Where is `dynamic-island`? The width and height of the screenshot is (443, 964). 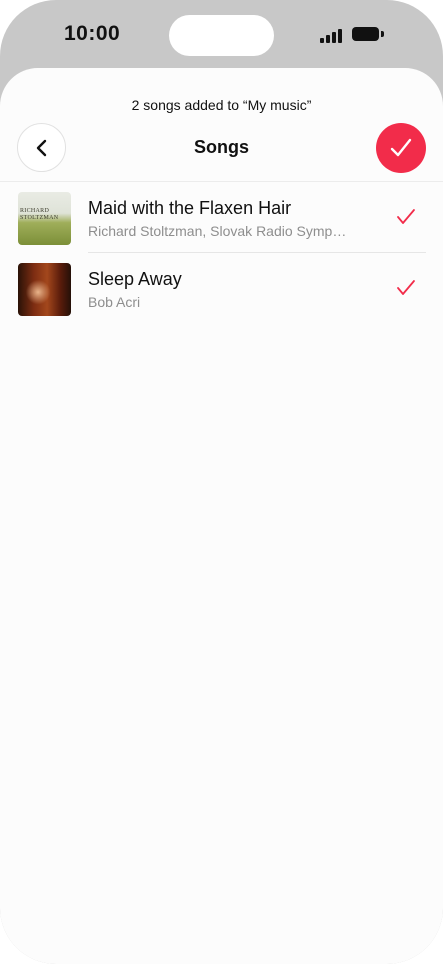
dynamic-island is located at coordinates (221, 35).